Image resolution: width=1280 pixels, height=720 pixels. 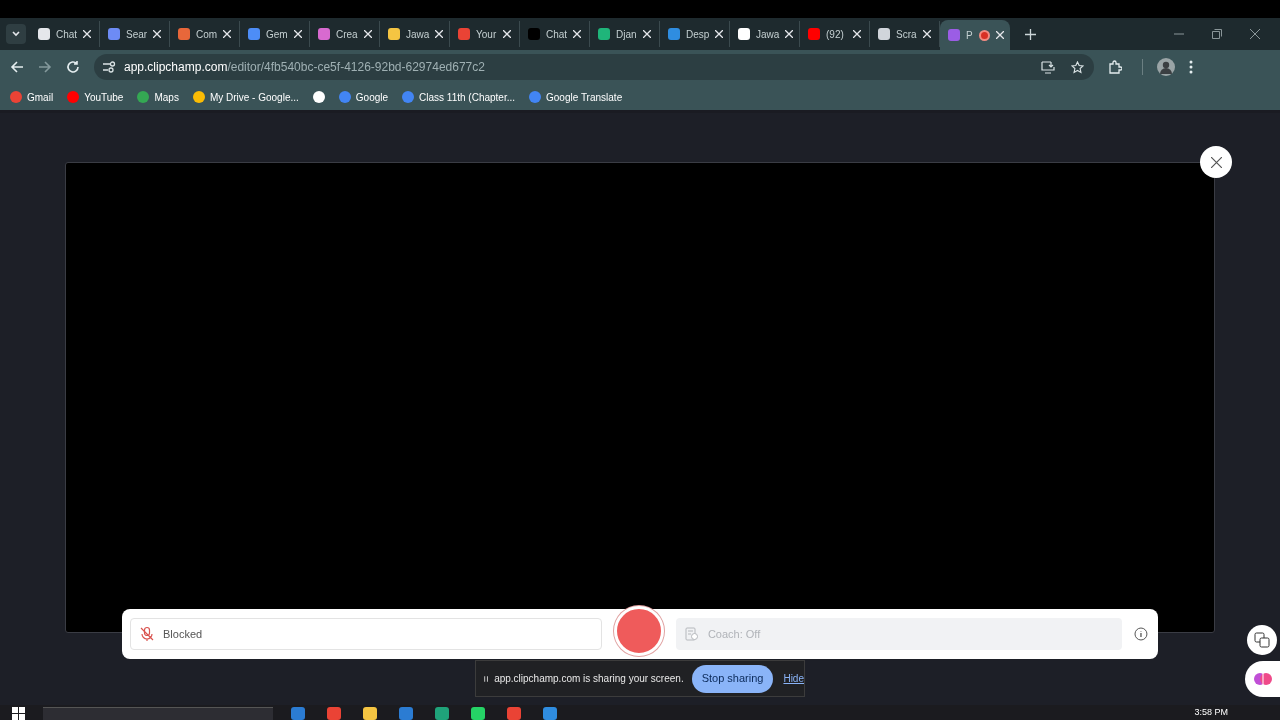 I want to click on tab-title: Gem, so click(x=277, y=34).